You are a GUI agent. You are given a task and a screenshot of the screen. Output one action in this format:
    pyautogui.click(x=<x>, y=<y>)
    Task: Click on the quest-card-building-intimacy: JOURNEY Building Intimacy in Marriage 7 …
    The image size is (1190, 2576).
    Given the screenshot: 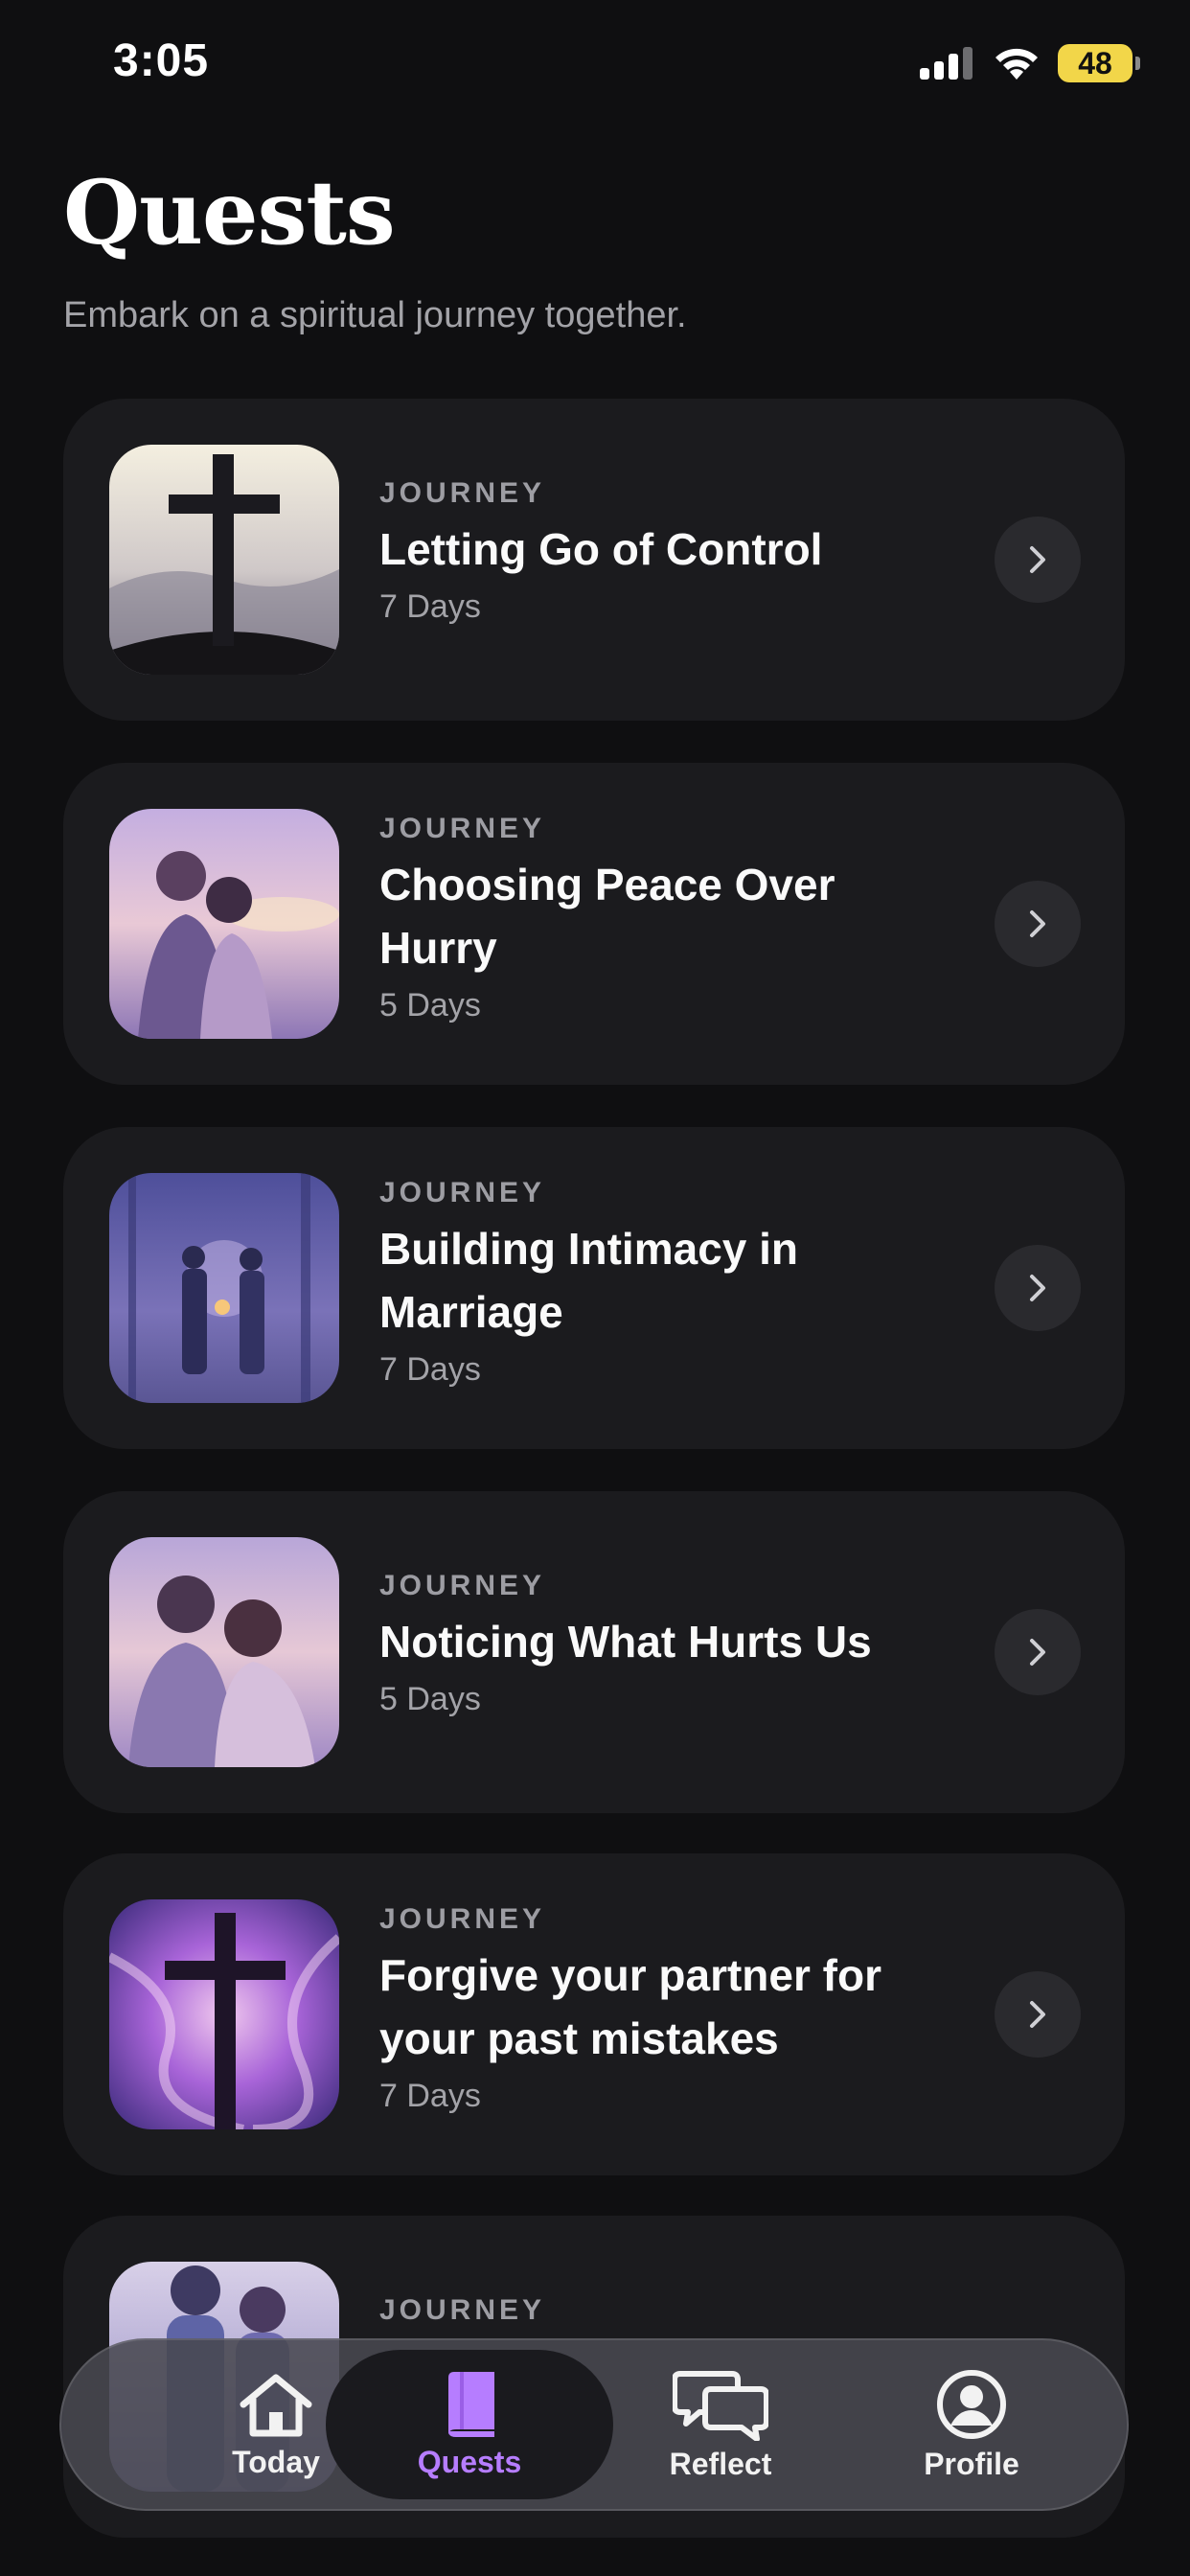 What is the action you would take?
    pyautogui.click(x=594, y=1288)
    